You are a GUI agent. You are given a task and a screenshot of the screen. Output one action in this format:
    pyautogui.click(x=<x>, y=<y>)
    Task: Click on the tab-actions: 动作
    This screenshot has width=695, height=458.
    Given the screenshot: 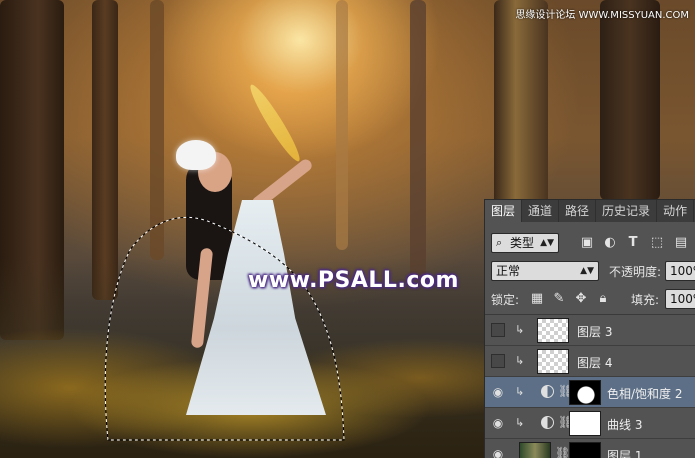 What is the action you would take?
    pyautogui.click(x=676, y=211)
    